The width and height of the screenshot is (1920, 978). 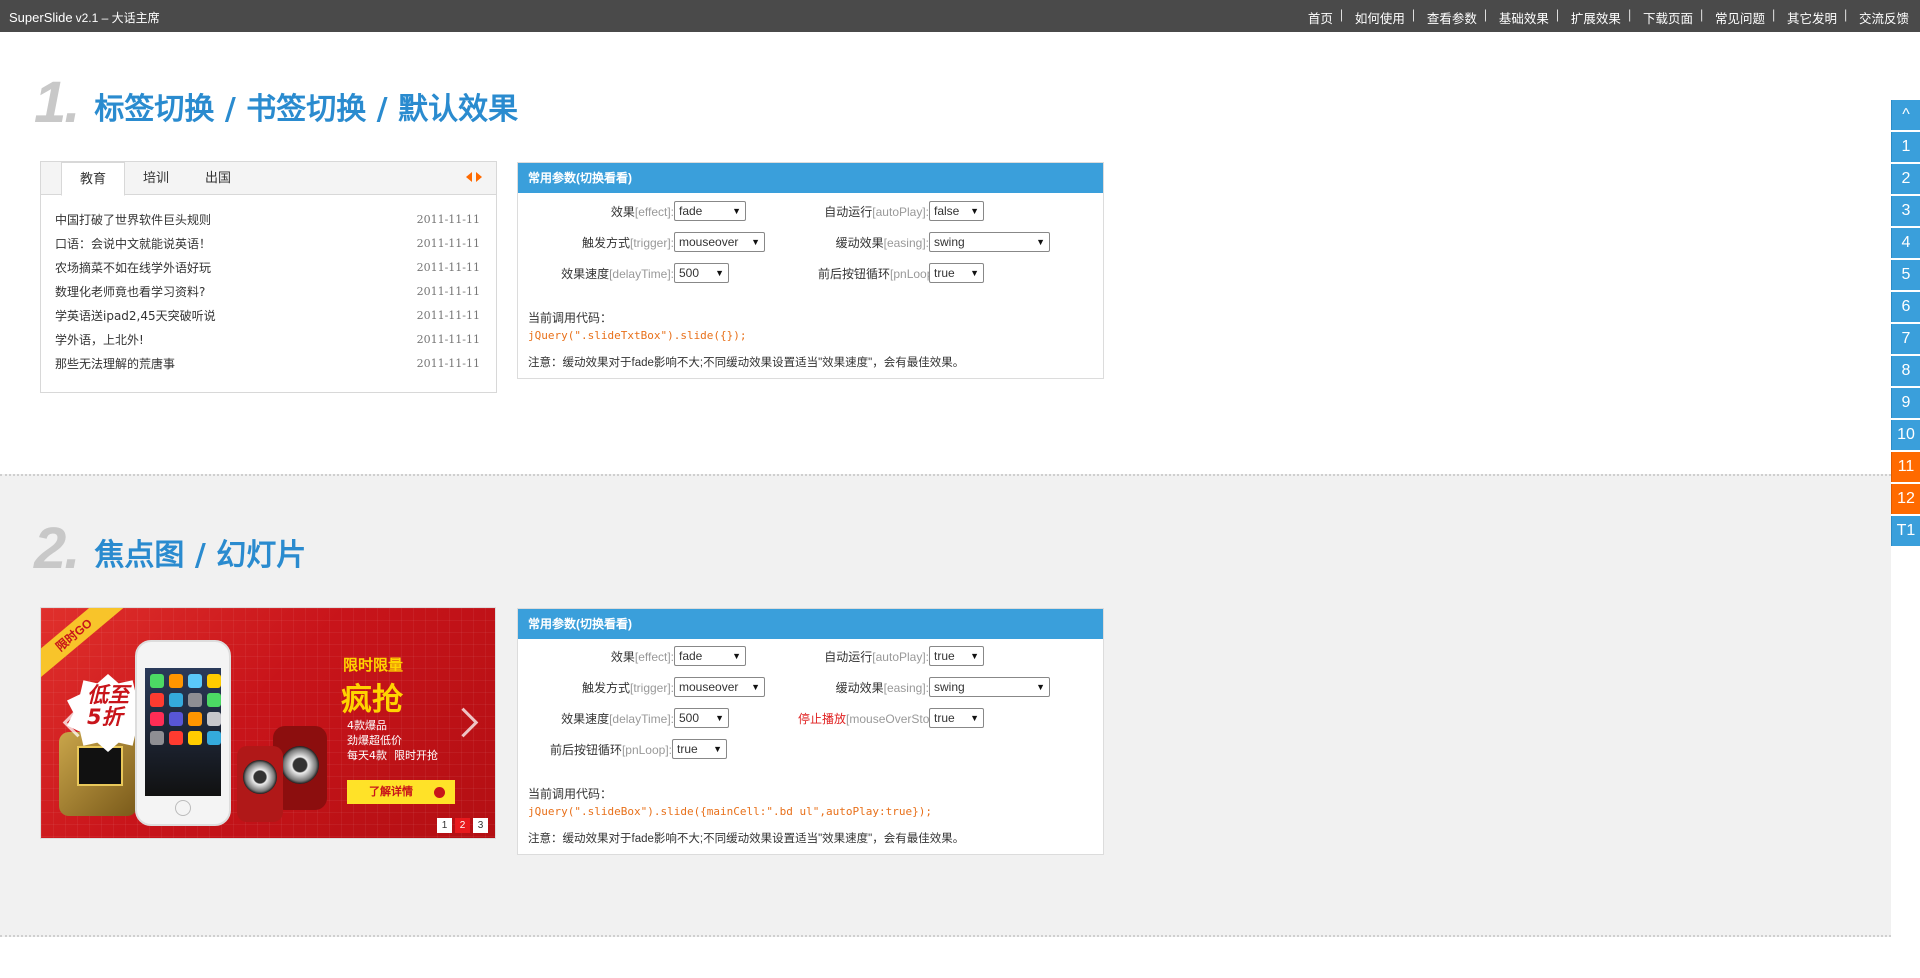 I want to click on index-8: 8, so click(x=1905, y=371).